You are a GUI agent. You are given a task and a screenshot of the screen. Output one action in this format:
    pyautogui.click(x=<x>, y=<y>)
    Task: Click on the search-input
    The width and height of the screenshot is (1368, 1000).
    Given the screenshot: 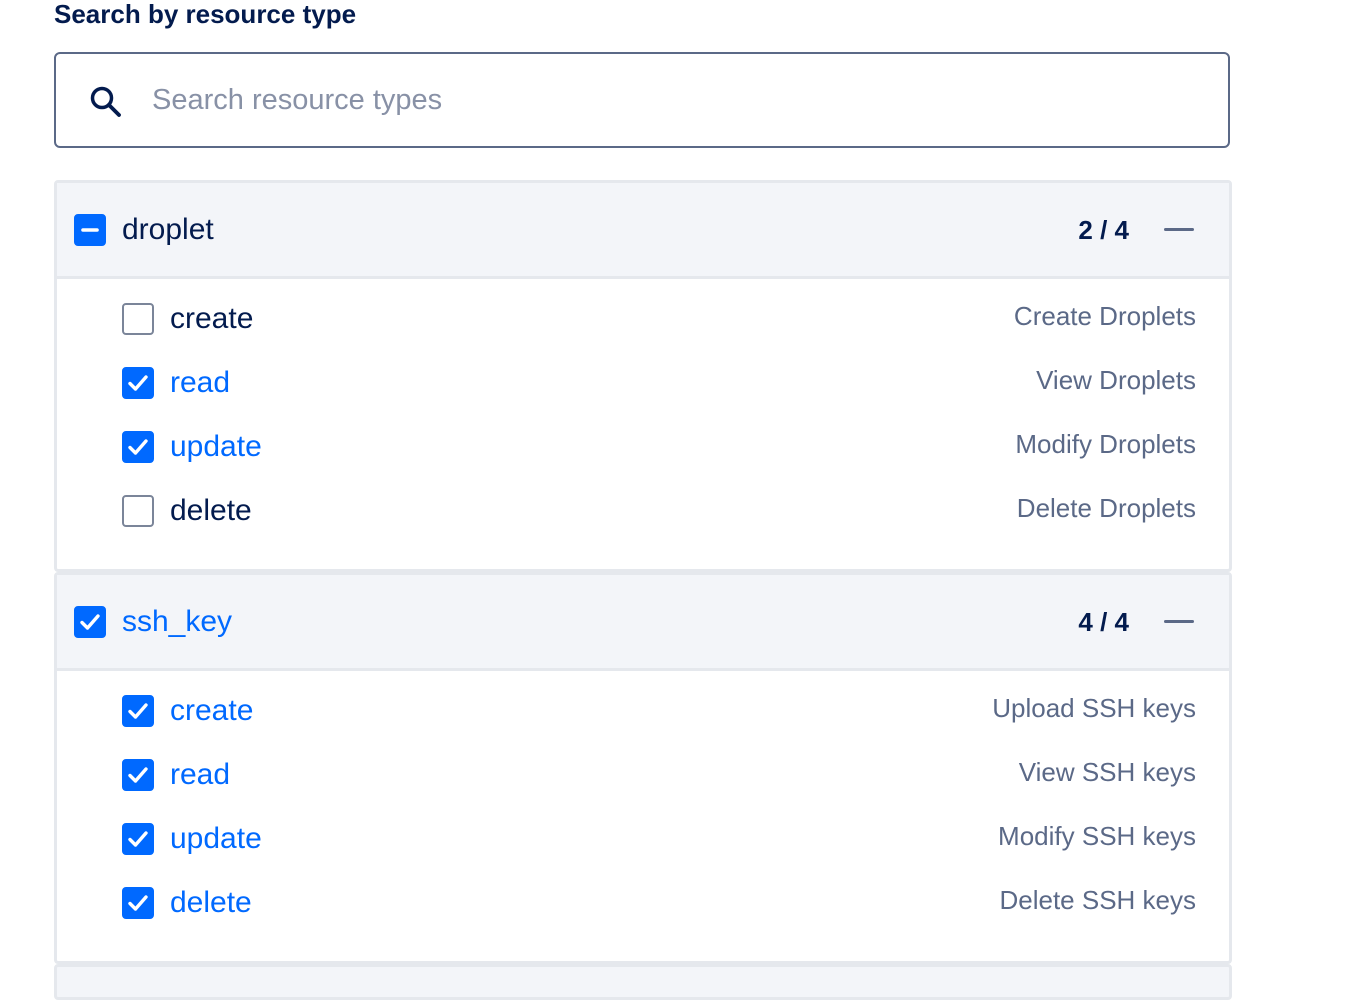 What is the action you would take?
    pyautogui.click(x=672, y=100)
    